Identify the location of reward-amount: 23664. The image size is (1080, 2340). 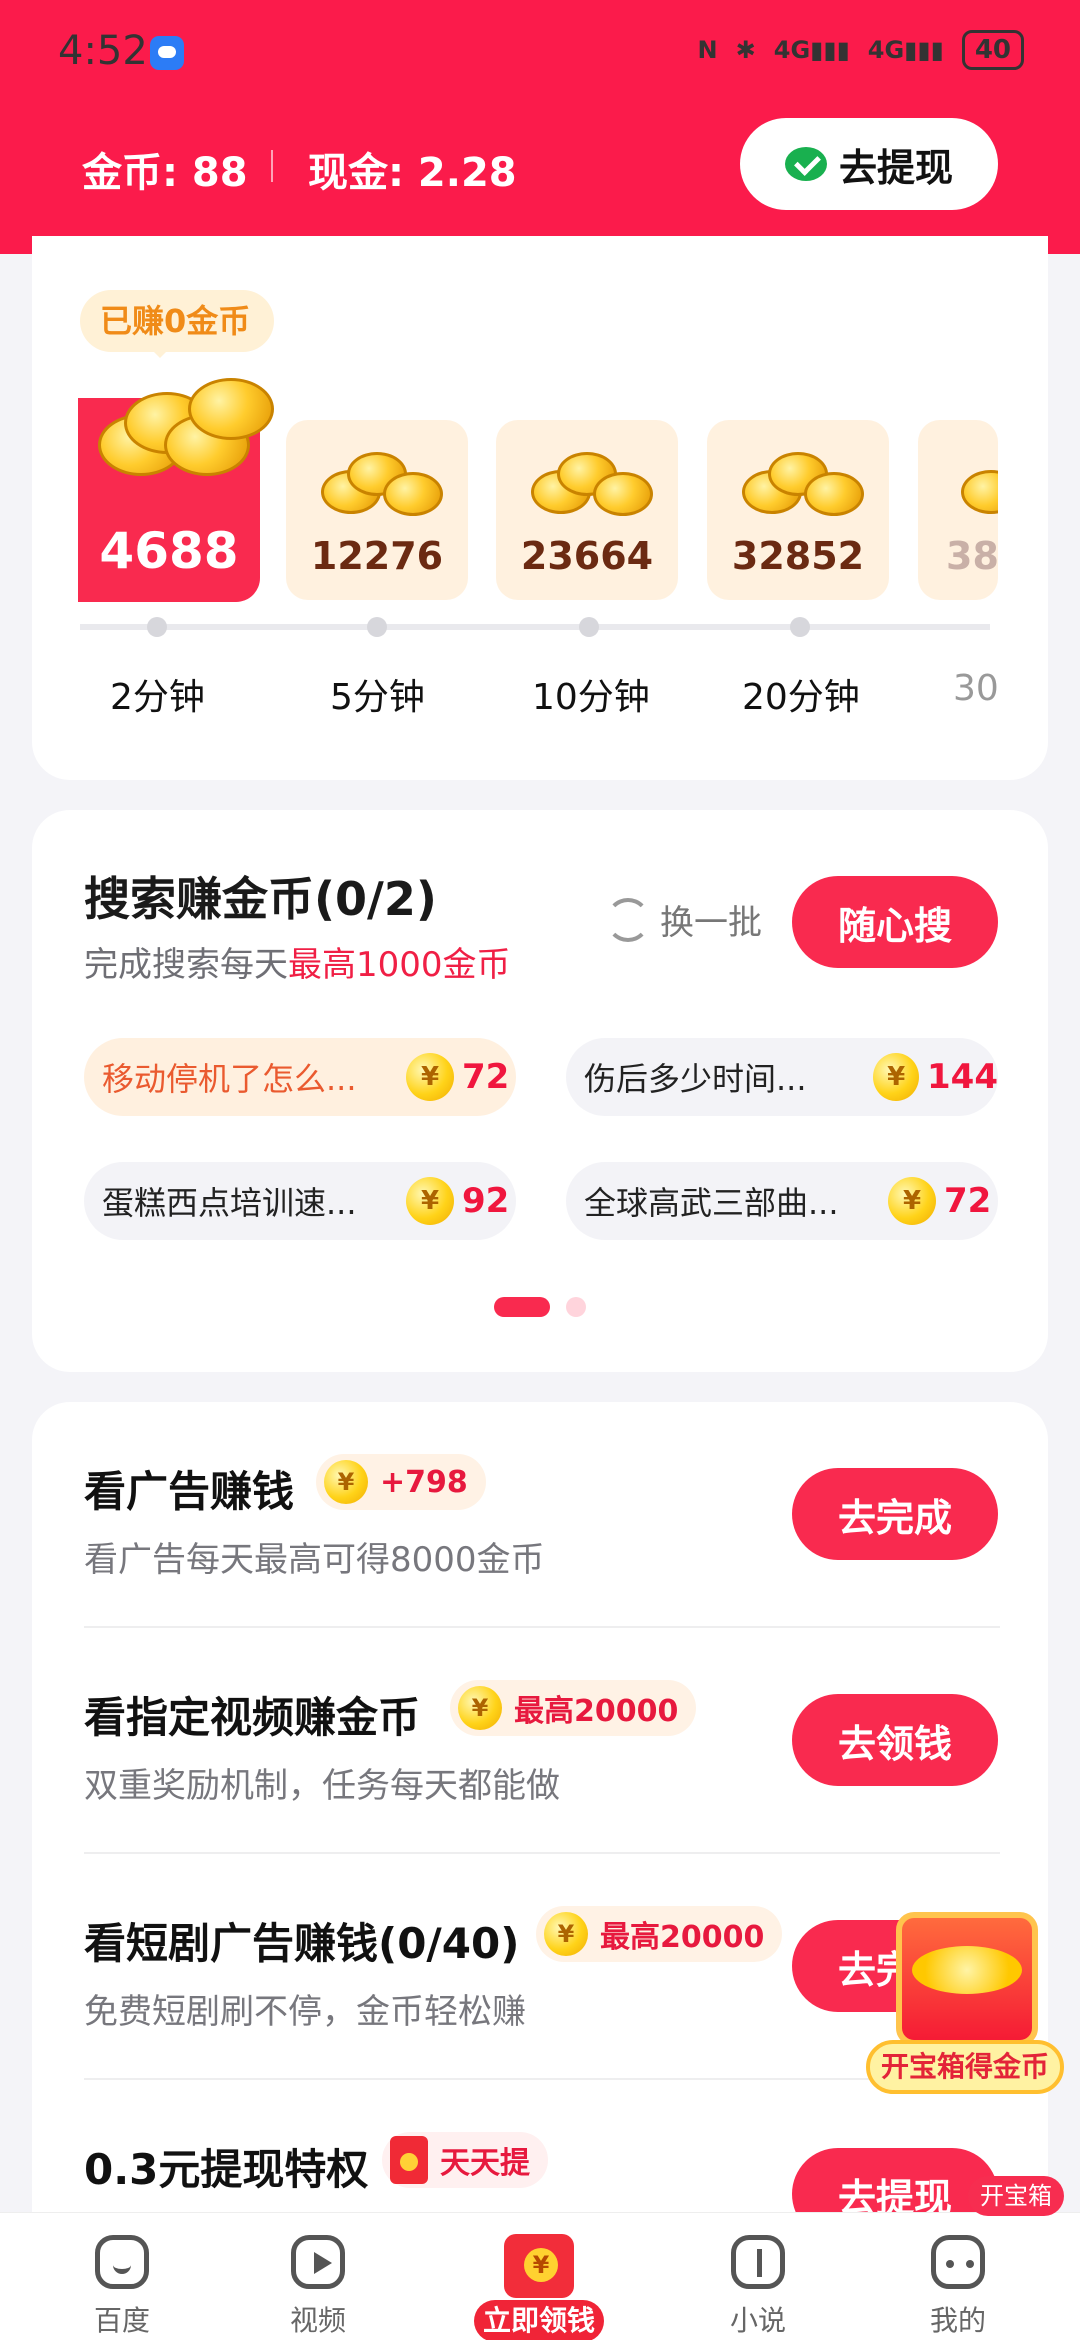
(587, 556).